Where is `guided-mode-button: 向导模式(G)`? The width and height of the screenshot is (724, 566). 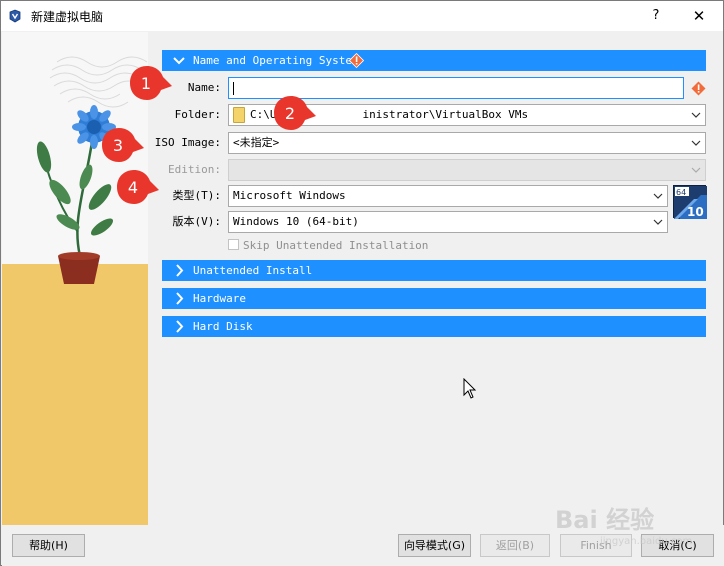
guided-mode-button: 向导模式(G) is located at coordinates (434, 545).